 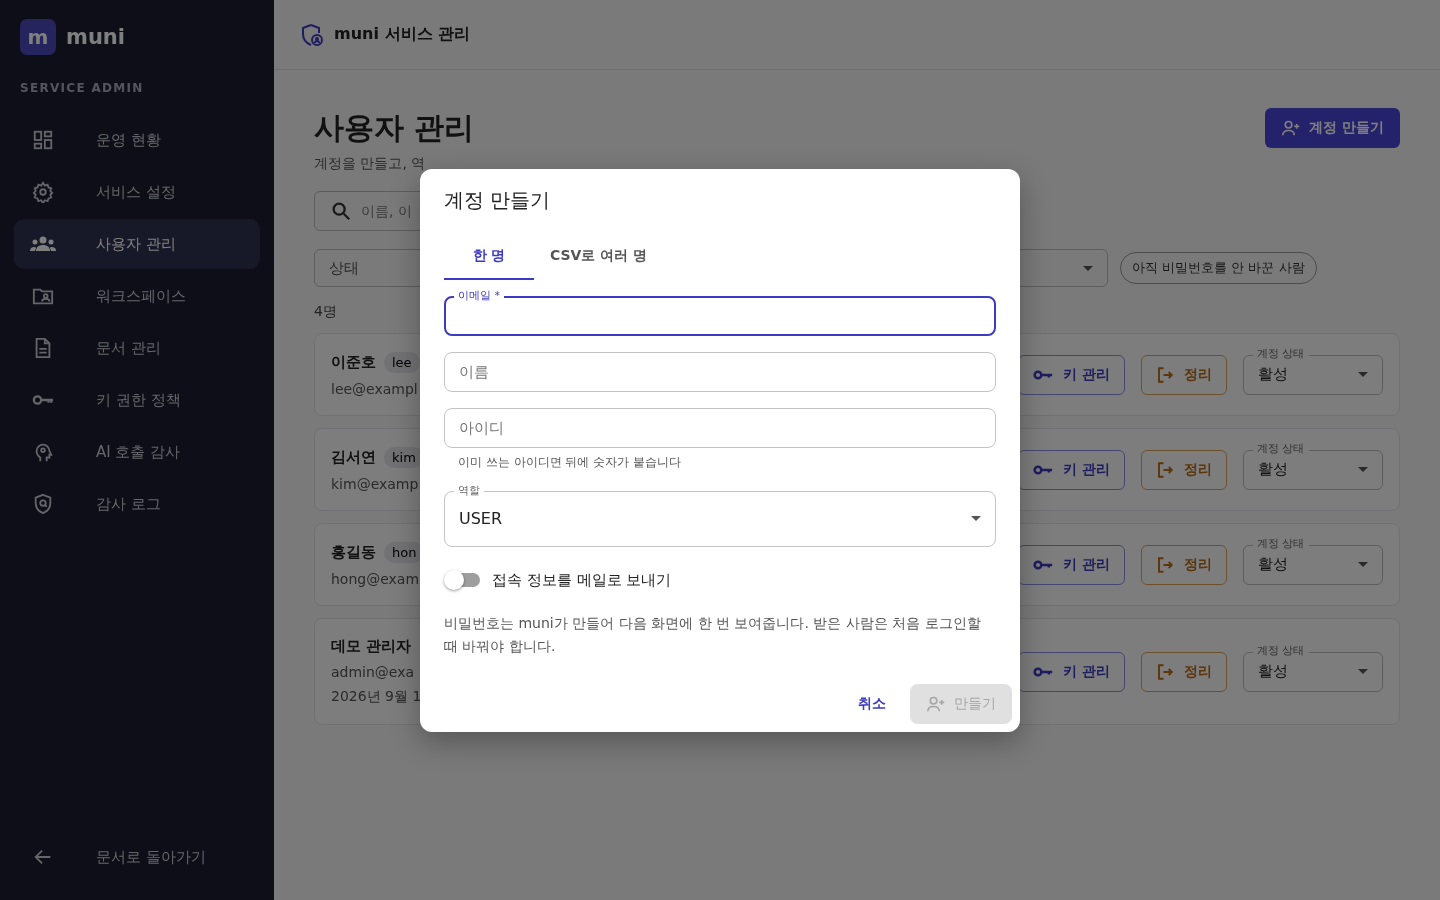 What do you see at coordinates (137, 504) in the screenshot?
I see `nav-item: 감사 로그` at bounding box center [137, 504].